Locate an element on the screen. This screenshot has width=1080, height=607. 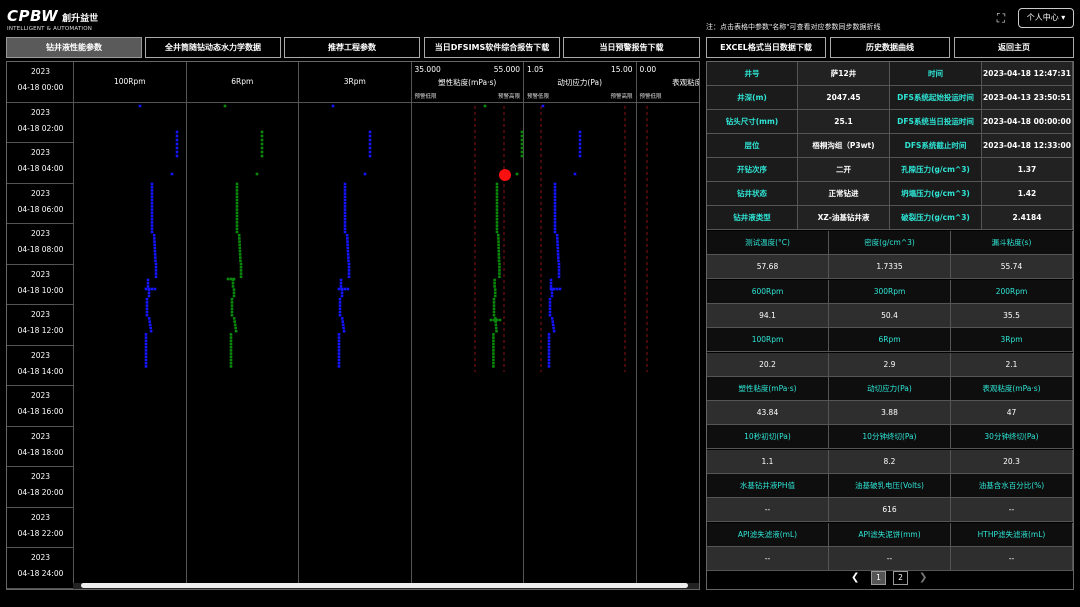
info-row: 层位 梧桐沟组（P3wt) DFS系统截止时间 2023-04-18 12:33:00 is located at coordinates (890, 146).